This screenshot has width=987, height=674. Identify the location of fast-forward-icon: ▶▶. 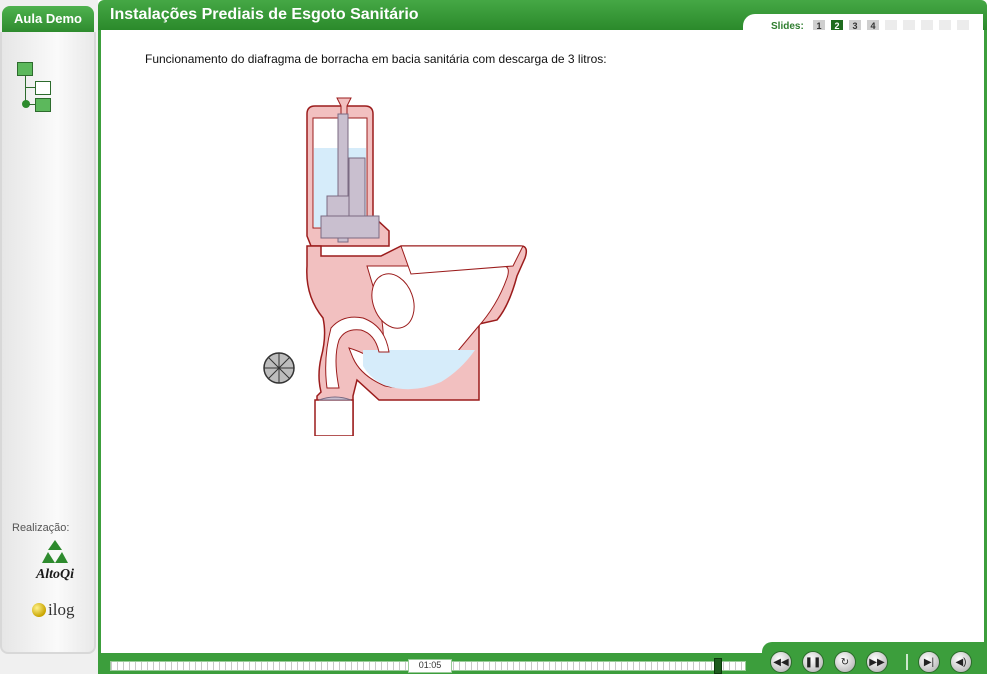
(877, 662).